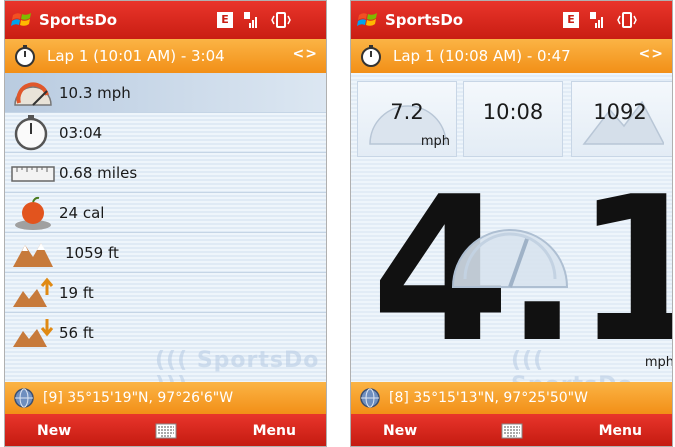 The image size is (675, 447). What do you see at coordinates (76, 333) in the screenshot?
I see `descent-value: 56 ft` at bounding box center [76, 333].